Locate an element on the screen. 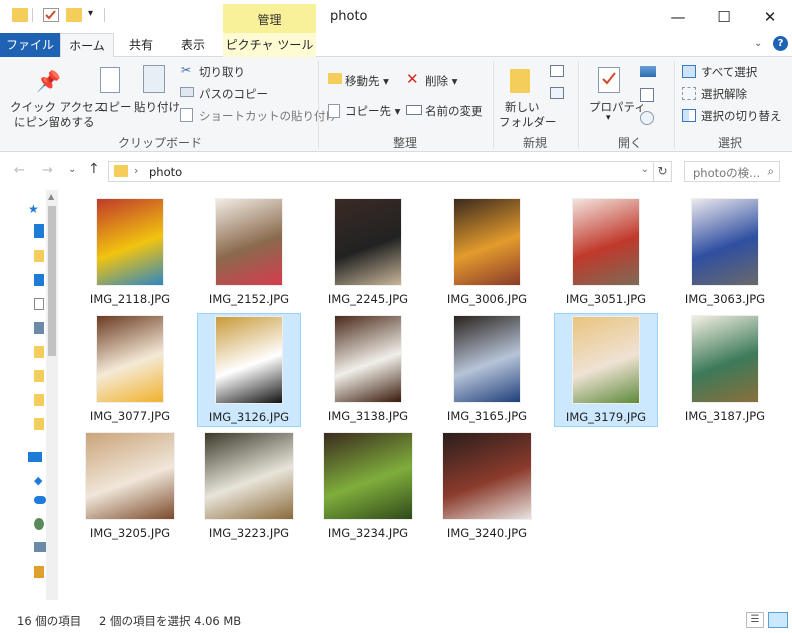 This screenshot has height=633, width=792. file-item: IMG_3063.JPG is located at coordinates (725, 253).